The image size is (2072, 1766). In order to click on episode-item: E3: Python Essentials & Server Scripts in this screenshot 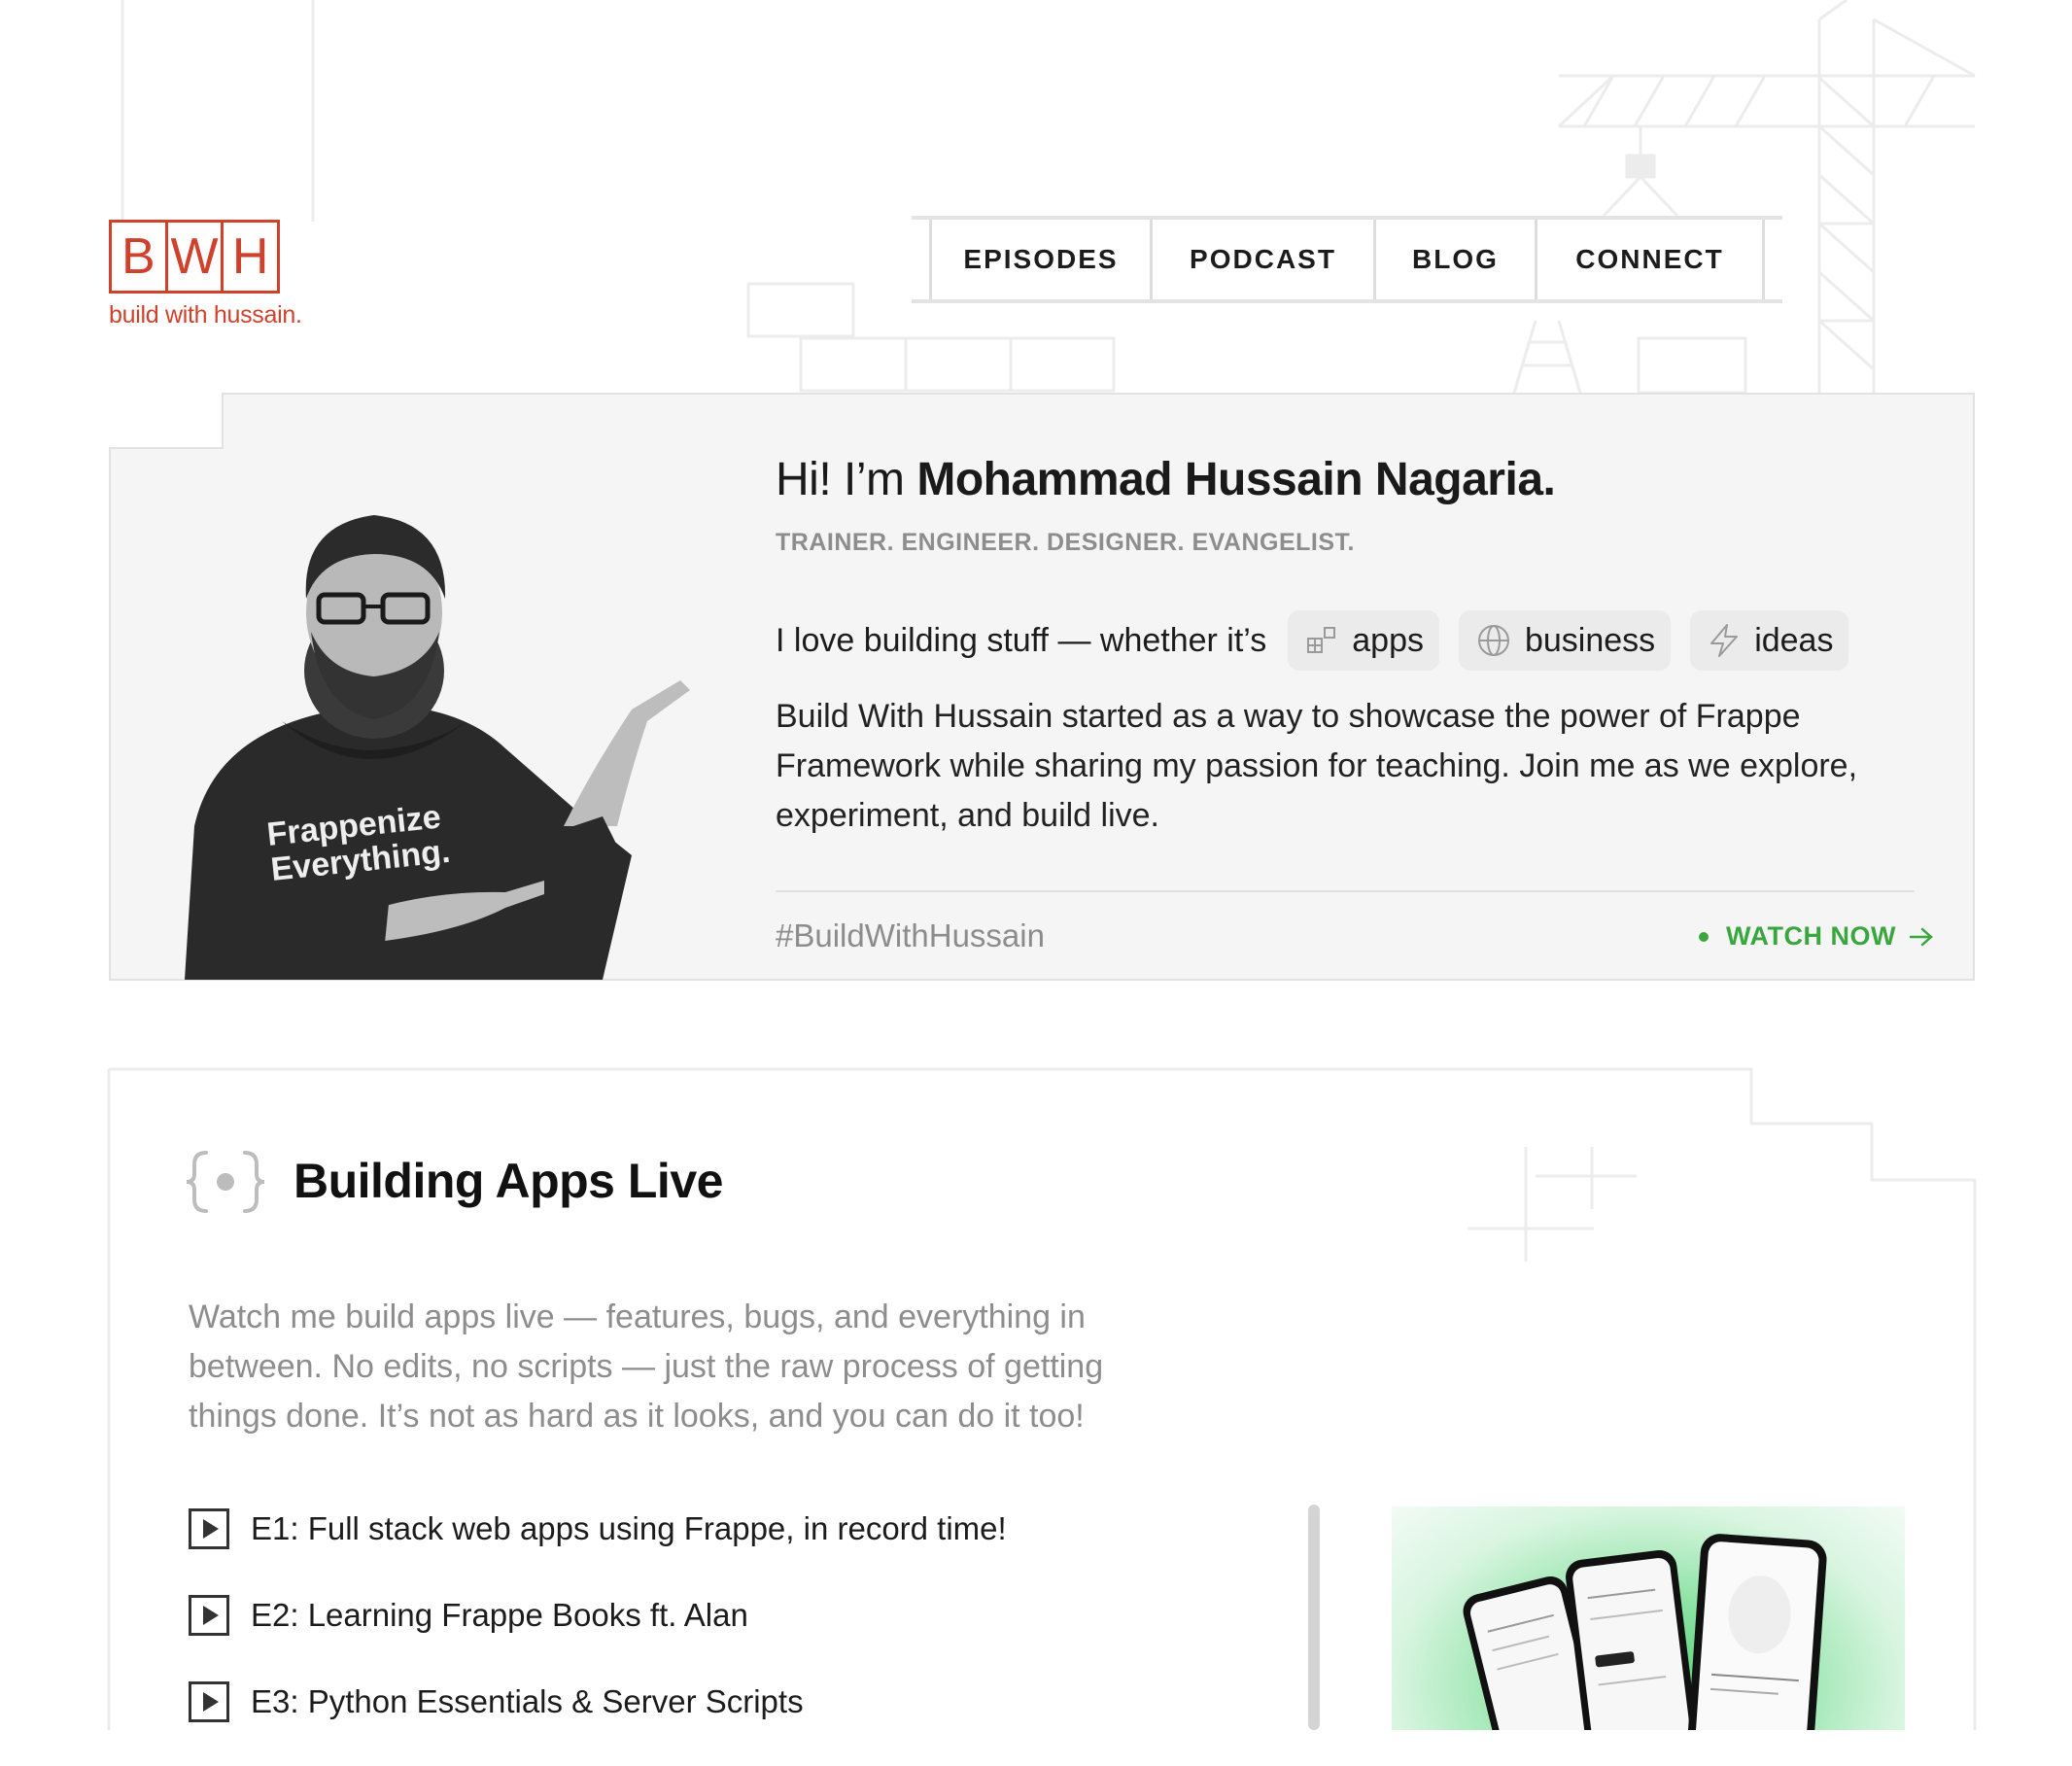, I will do `click(598, 1701)`.